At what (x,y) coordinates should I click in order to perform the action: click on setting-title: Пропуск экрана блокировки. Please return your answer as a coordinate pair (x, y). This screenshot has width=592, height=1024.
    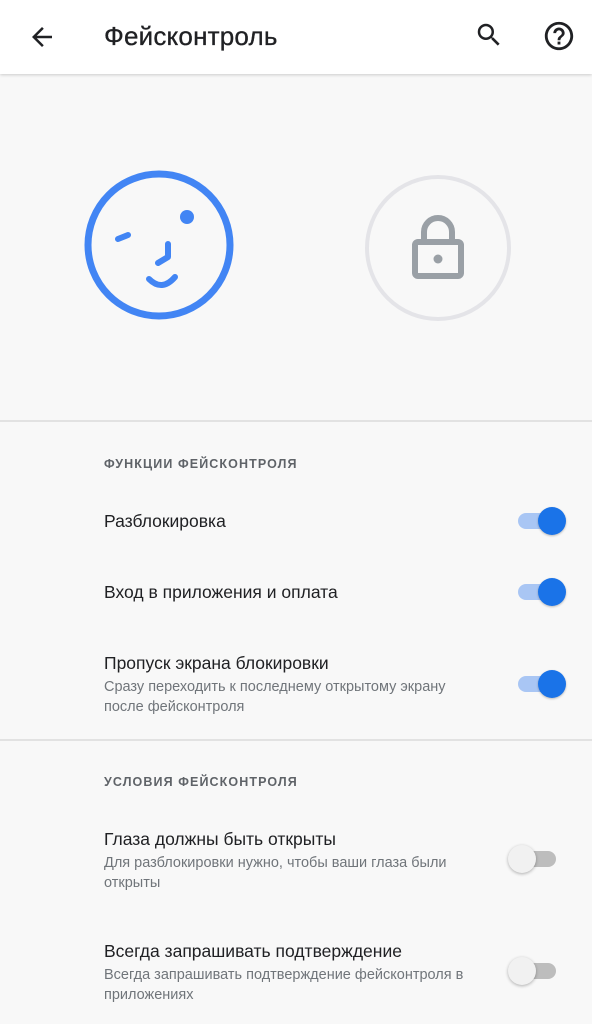
    Looking at the image, I should click on (216, 663).